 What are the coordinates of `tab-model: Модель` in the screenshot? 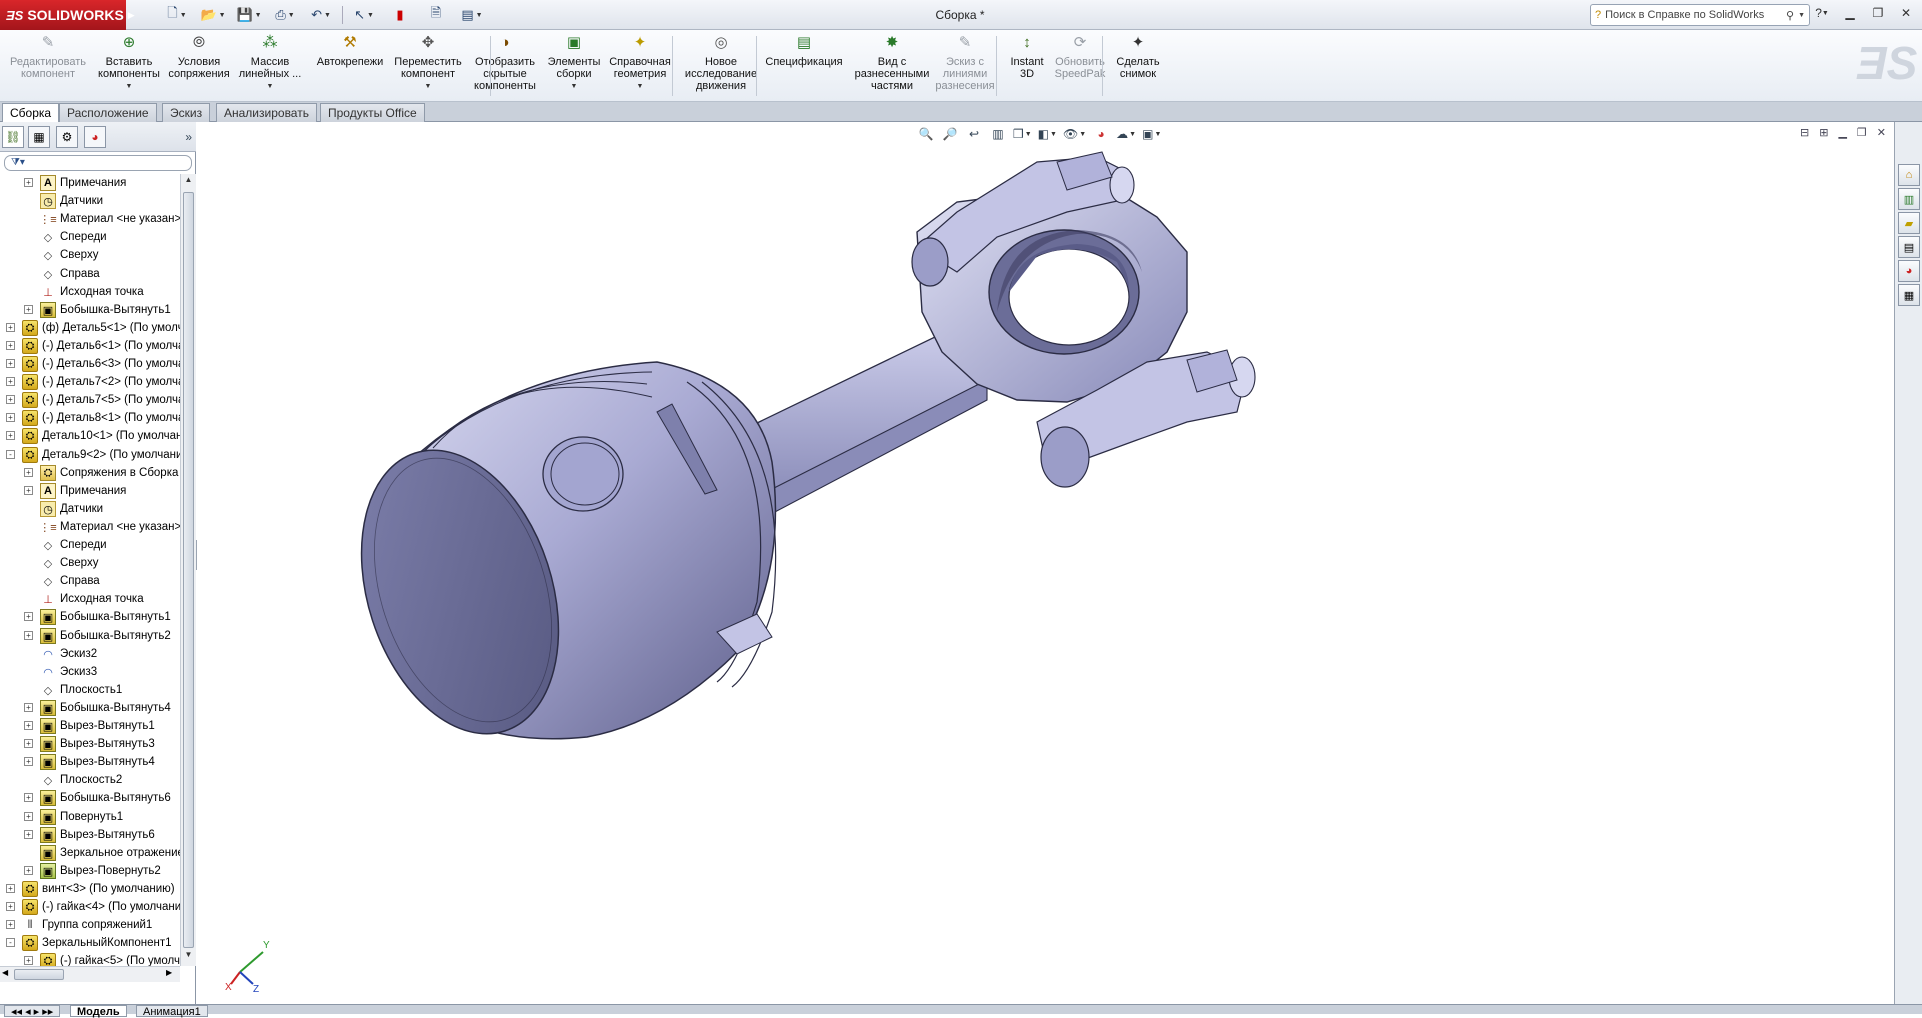 It's located at (98, 1011).